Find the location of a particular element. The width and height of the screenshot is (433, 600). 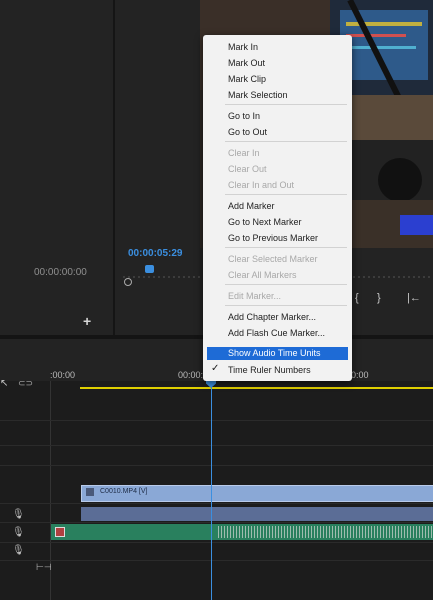

transition-icon: ⊢⊣ is located at coordinates (44, 567).